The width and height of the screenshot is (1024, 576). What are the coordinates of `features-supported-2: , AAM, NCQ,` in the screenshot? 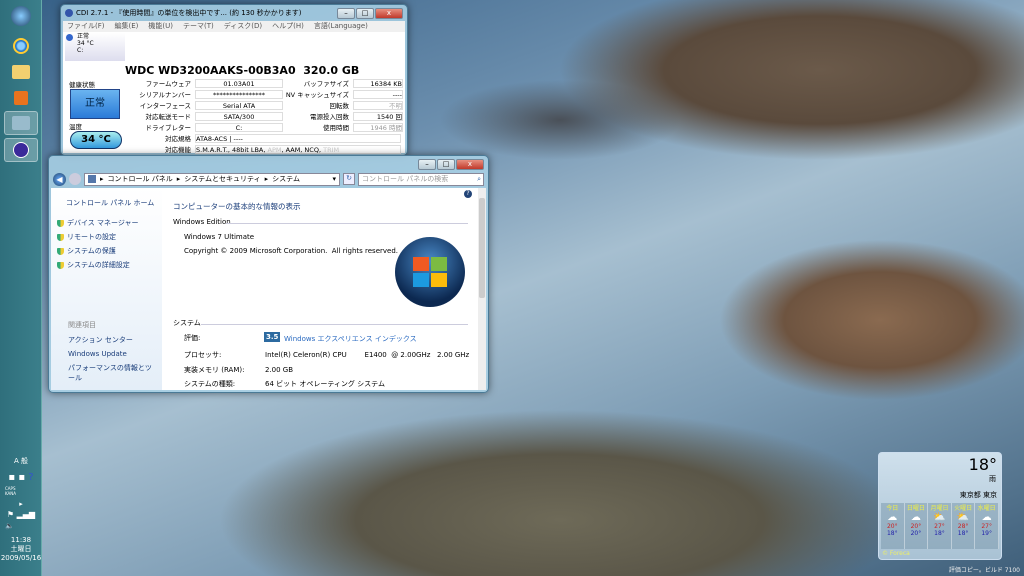 It's located at (302, 149).